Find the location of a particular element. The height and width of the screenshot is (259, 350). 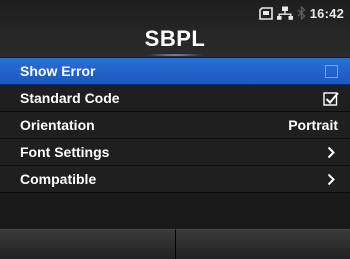

clock: 16:42 is located at coordinates (327, 13).